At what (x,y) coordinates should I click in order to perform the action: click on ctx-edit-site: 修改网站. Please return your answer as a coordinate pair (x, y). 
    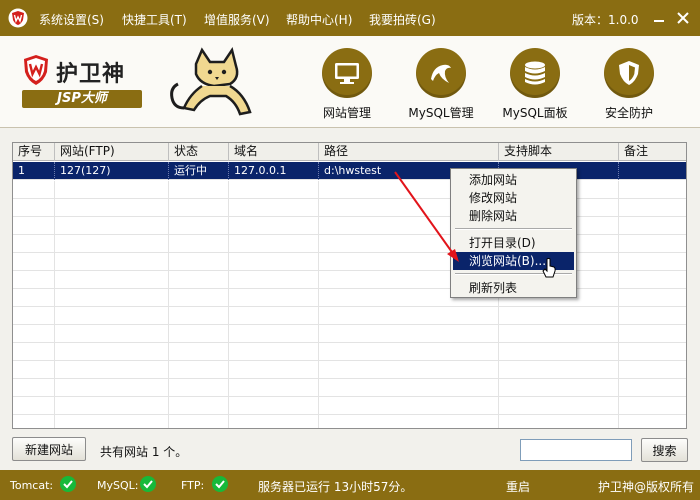
    Looking at the image, I should click on (513, 198).